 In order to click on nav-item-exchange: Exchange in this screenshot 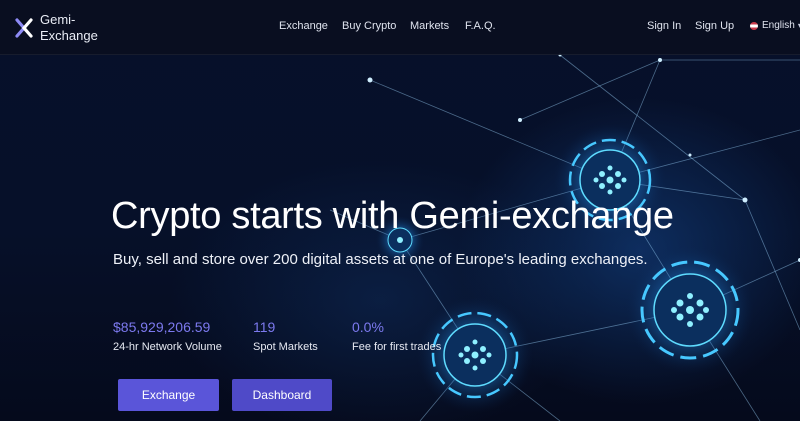, I will do `click(303, 26)`.